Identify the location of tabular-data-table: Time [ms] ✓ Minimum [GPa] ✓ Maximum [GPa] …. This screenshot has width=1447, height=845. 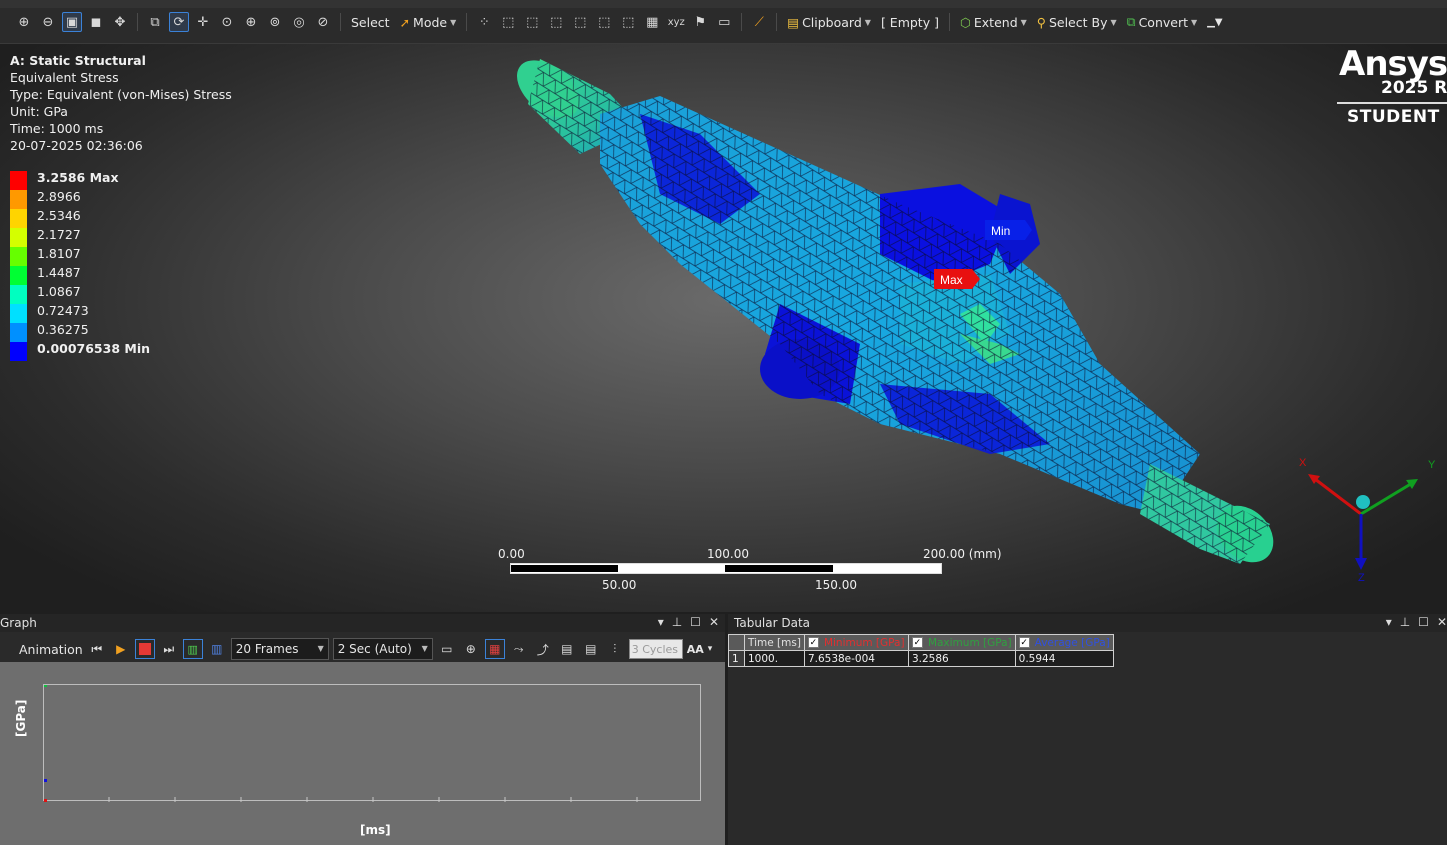
(921, 650).